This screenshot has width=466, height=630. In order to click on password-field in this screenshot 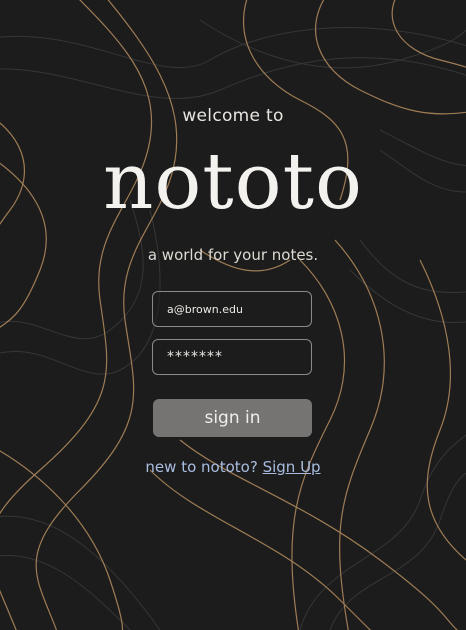, I will do `click(232, 357)`.